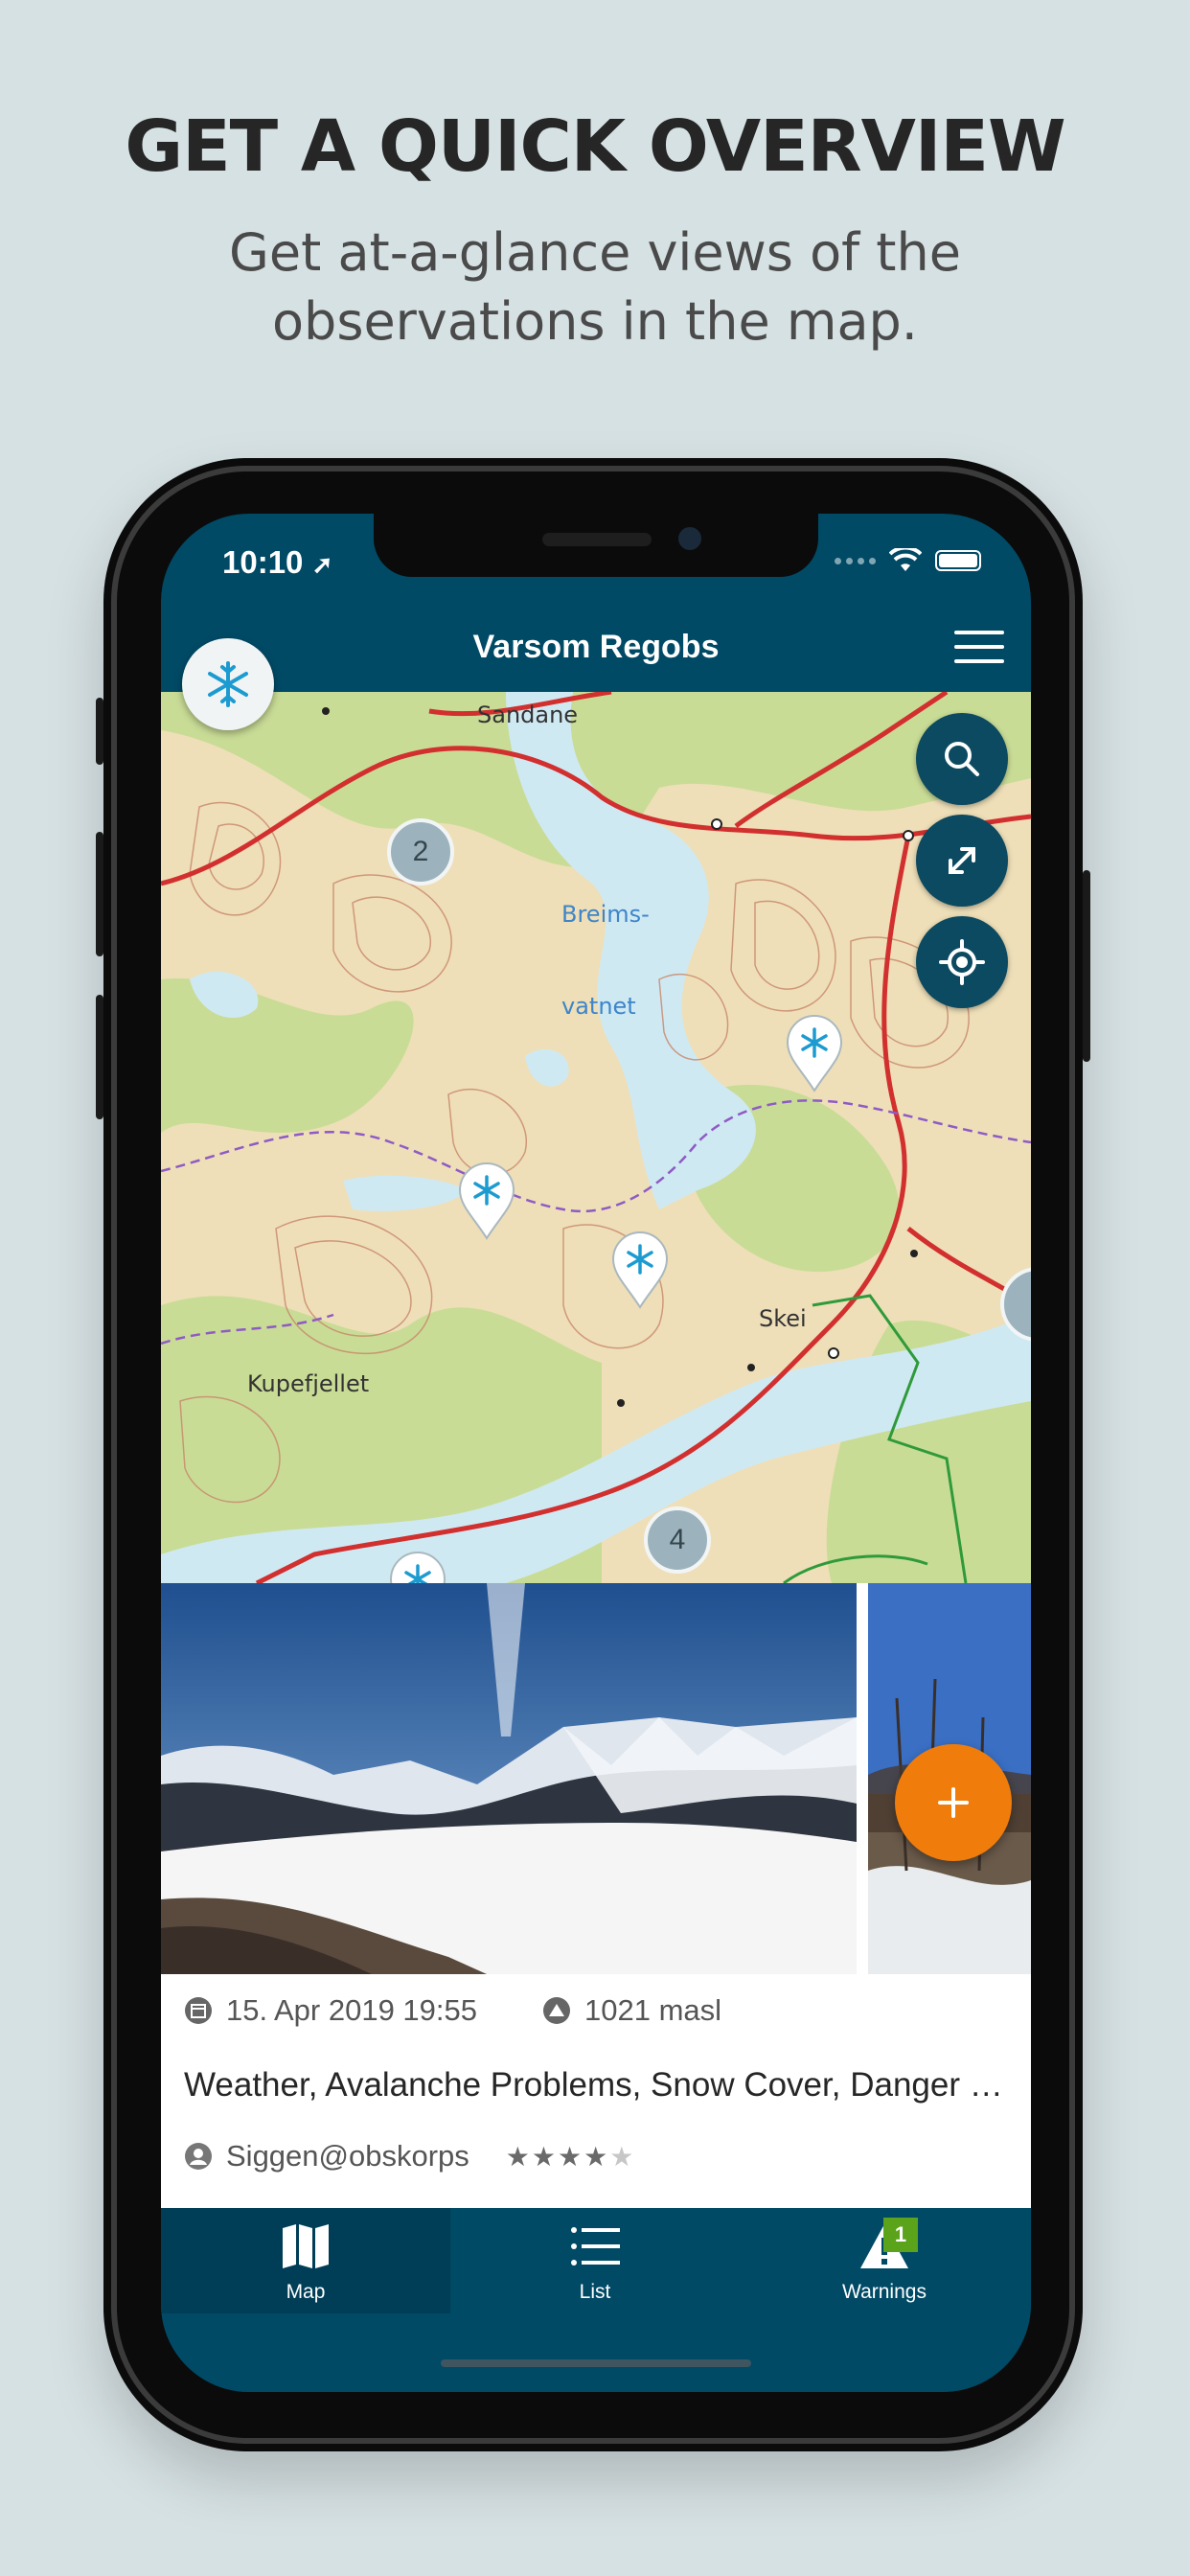  Describe the element at coordinates (306, 2292) in the screenshot. I see `tab-map-label: Map` at that location.